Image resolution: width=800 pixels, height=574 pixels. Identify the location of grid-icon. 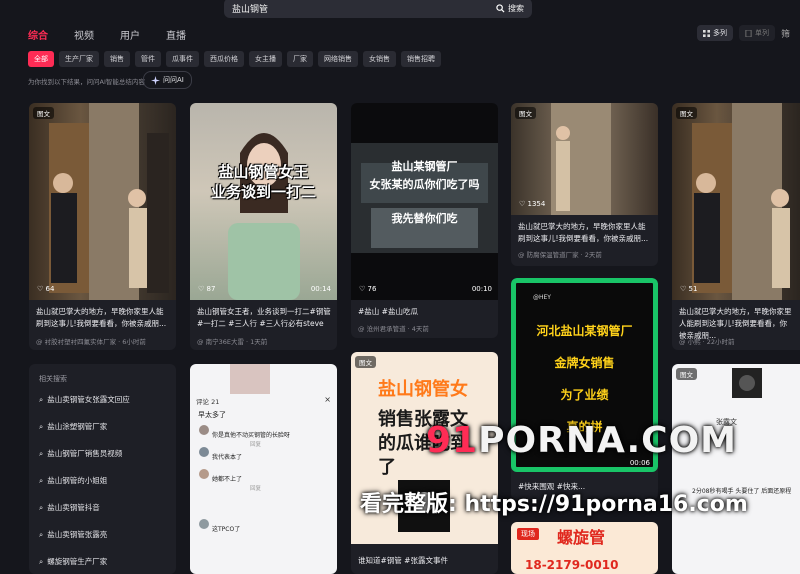
(706, 33).